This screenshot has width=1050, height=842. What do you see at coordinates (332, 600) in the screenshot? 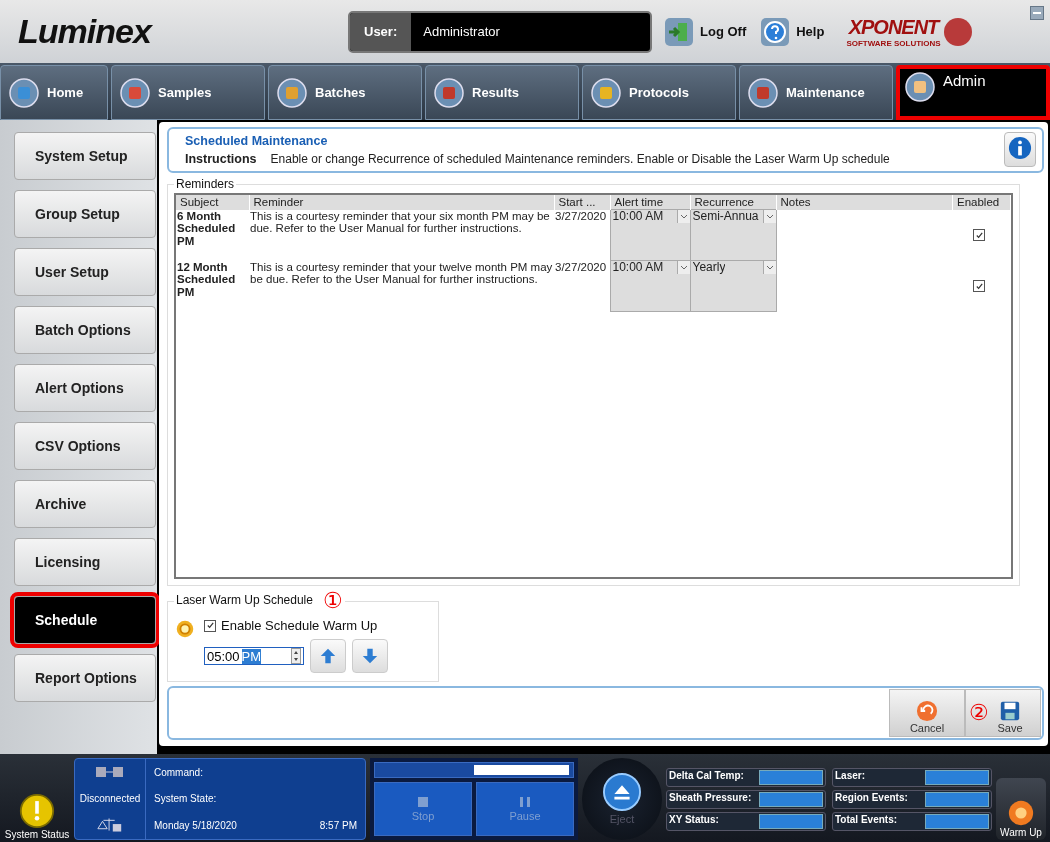
I see `annotation-marker: ①` at bounding box center [332, 600].